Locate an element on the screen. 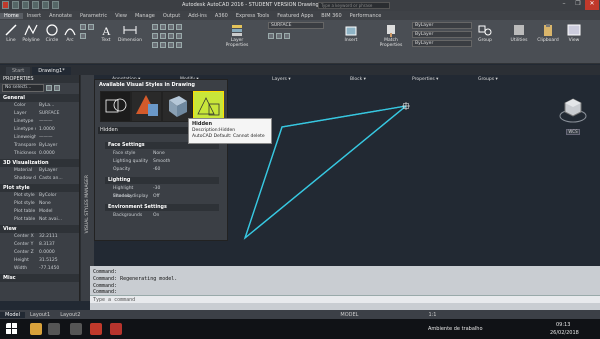 This screenshot has width=600, height=339. prop-row: Center Z 0.0000 is located at coordinates (39, 253).